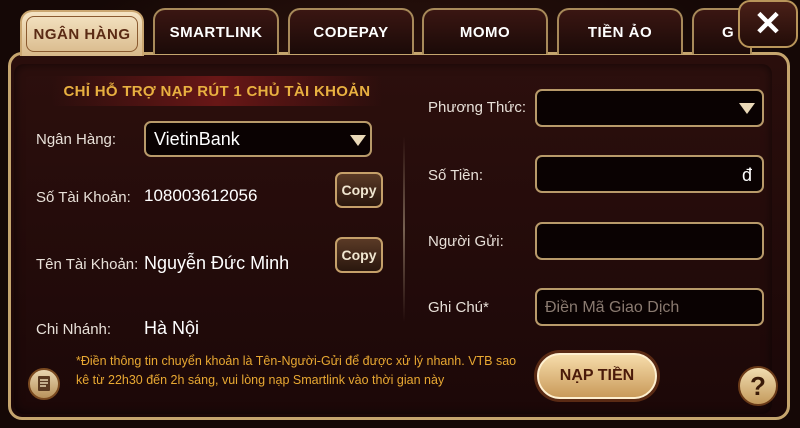 This screenshot has width=800, height=428. I want to click on deposit-button: NẠP TIỀN, so click(597, 376).